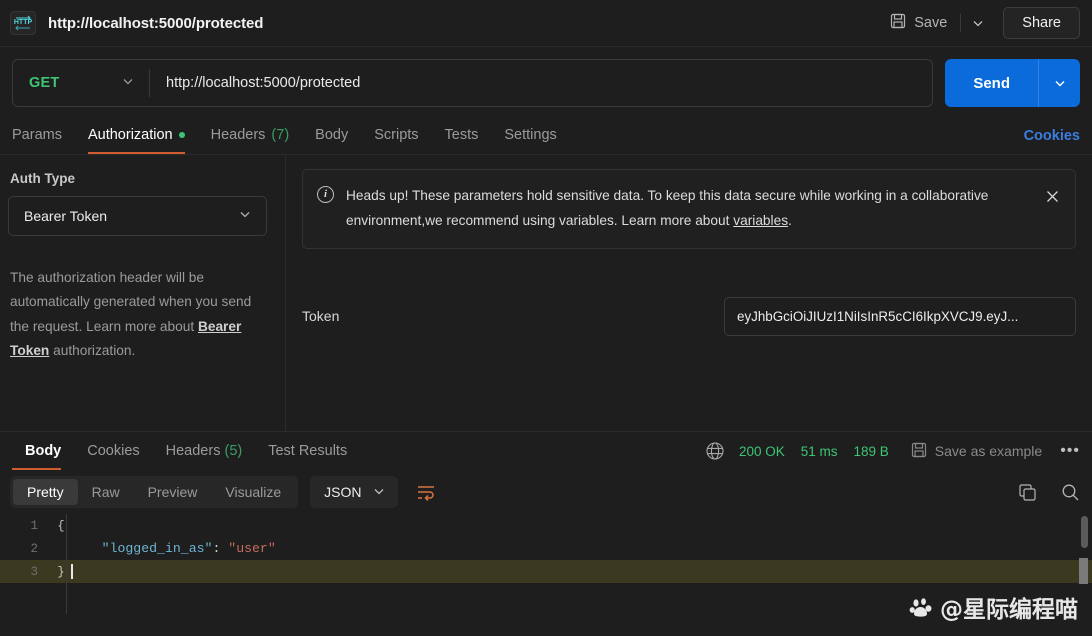 This screenshot has height=636, width=1092. I want to click on ellipsis-icon: •••, so click(1070, 451).